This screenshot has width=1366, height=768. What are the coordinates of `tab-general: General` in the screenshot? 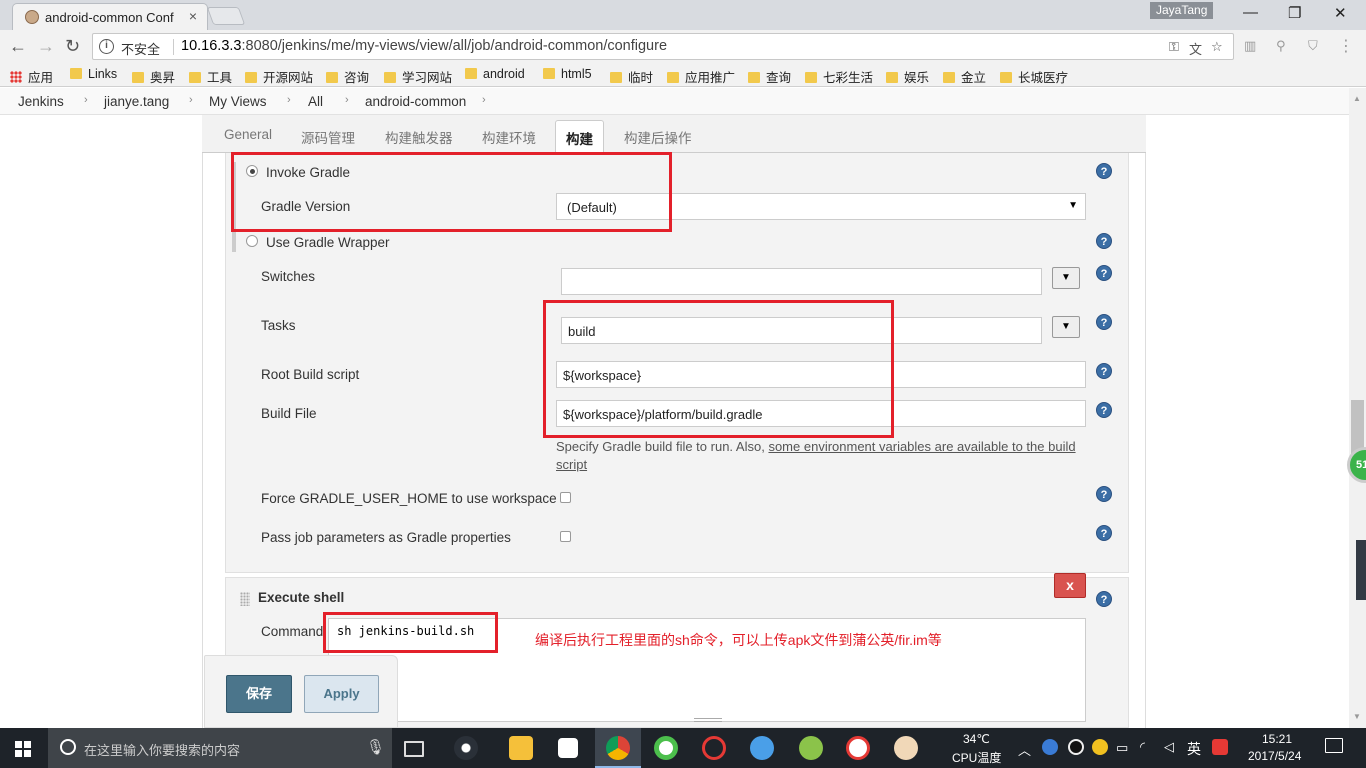 It's located at (248, 134).